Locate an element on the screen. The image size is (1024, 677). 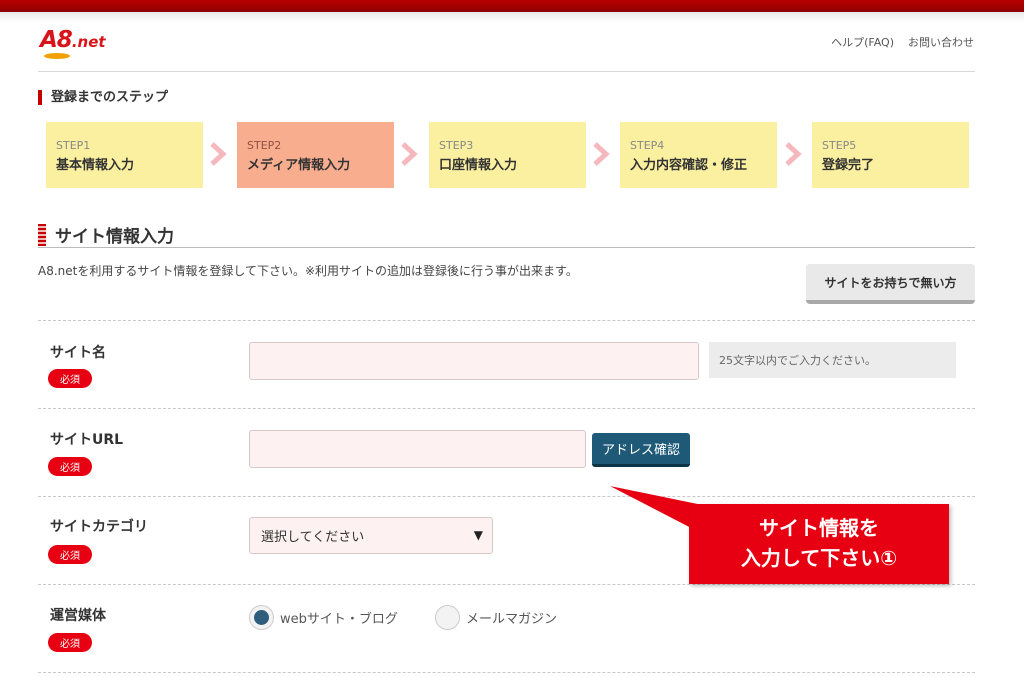
callout-line-2: 入力して下さい① is located at coordinates (819, 558).